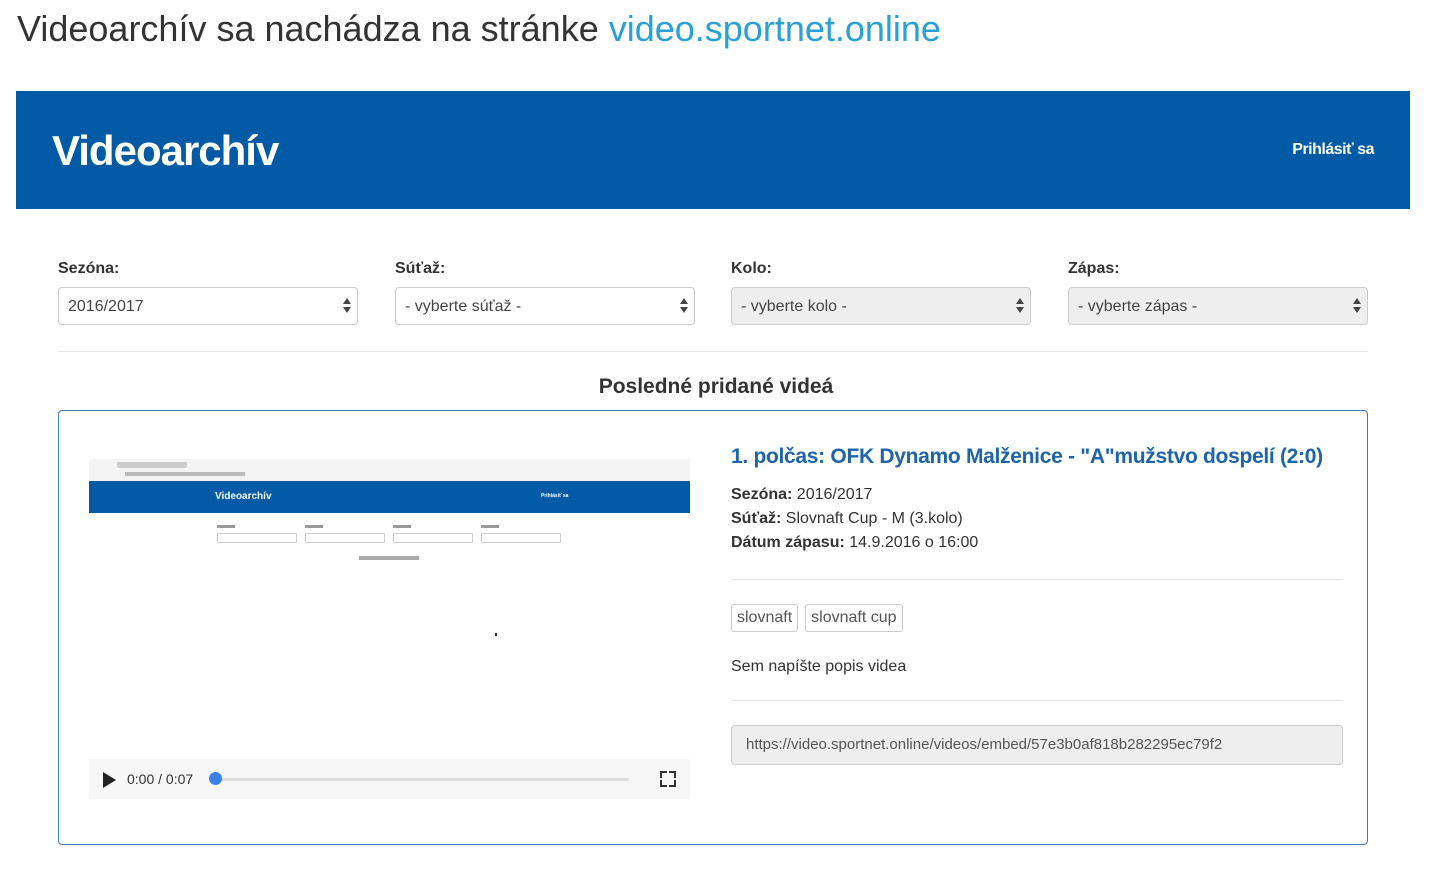  I want to click on filter-label: Zápas:, so click(1094, 268).